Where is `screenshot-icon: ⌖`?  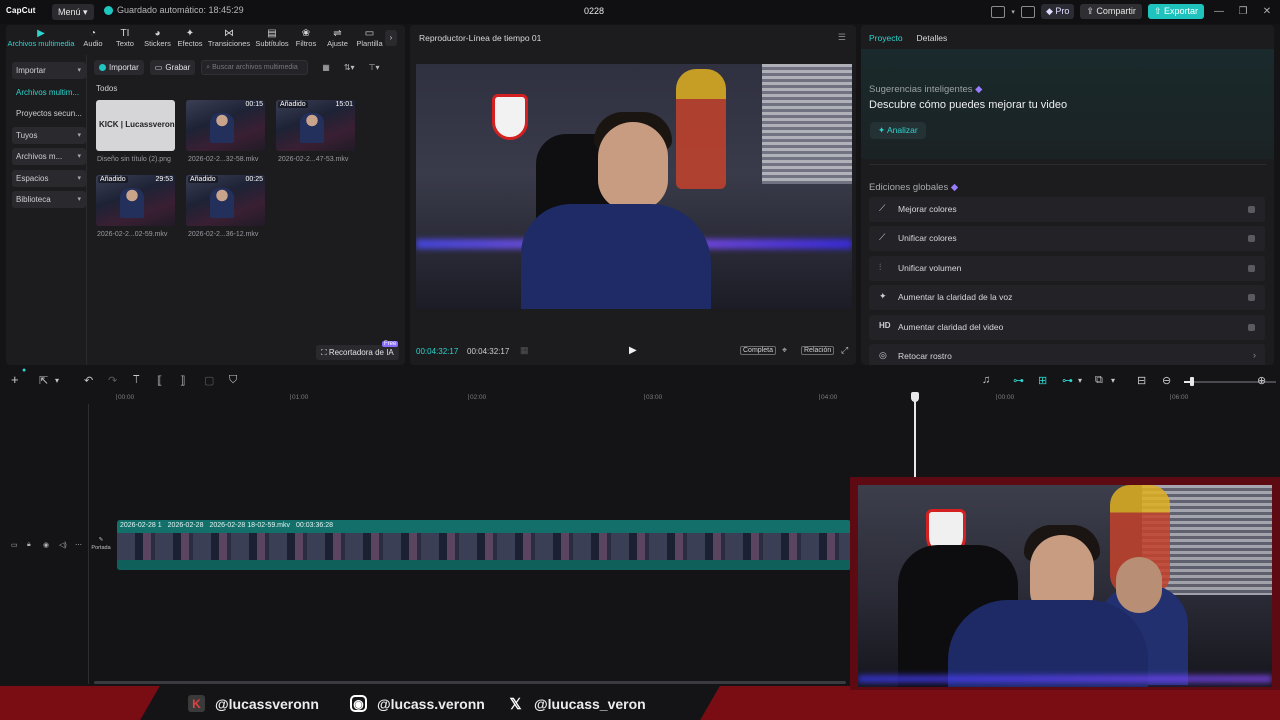
screenshot-icon: ⌖ is located at coordinates (784, 350).